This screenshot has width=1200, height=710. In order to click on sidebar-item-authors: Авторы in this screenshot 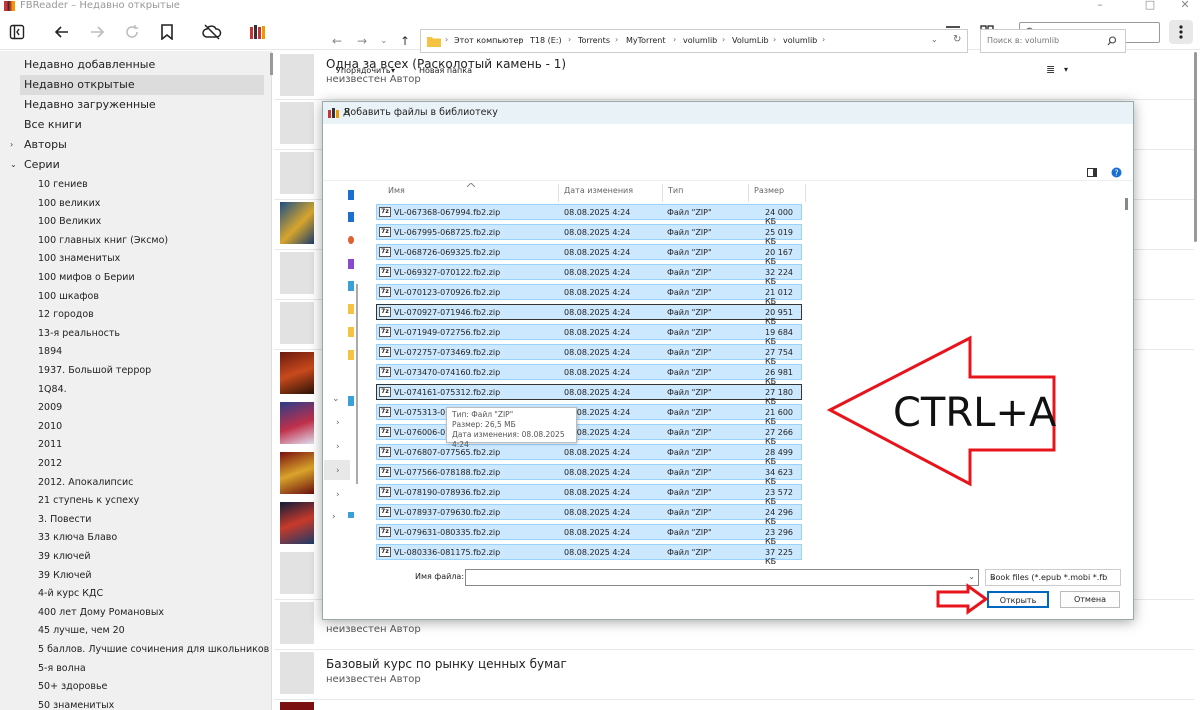, I will do `click(142, 145)`.